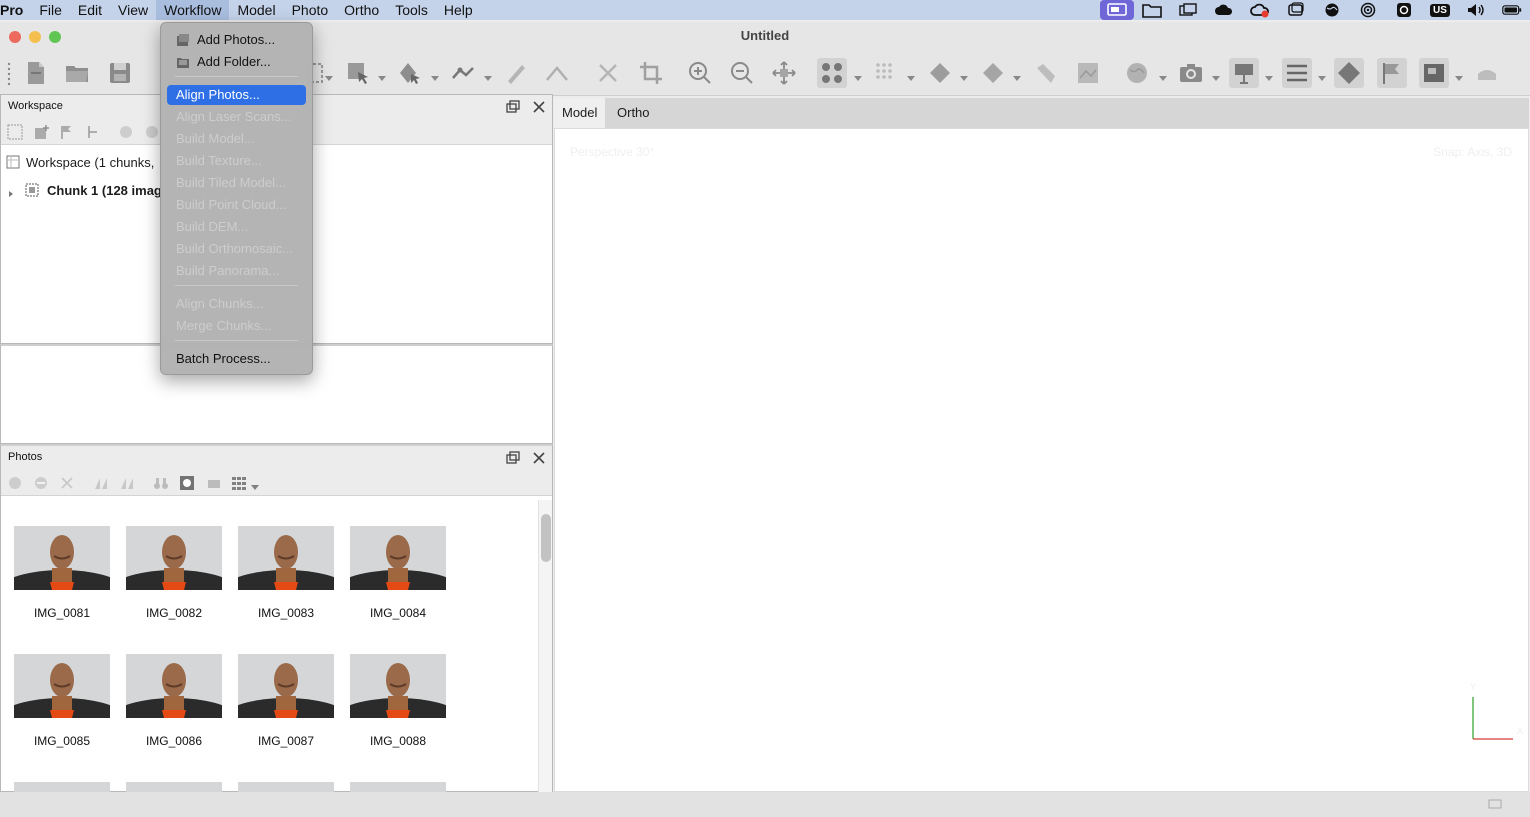  Describe the element at coordinates (310, 10) in the screenshot. I see `menu-photo: Photo` at that location.